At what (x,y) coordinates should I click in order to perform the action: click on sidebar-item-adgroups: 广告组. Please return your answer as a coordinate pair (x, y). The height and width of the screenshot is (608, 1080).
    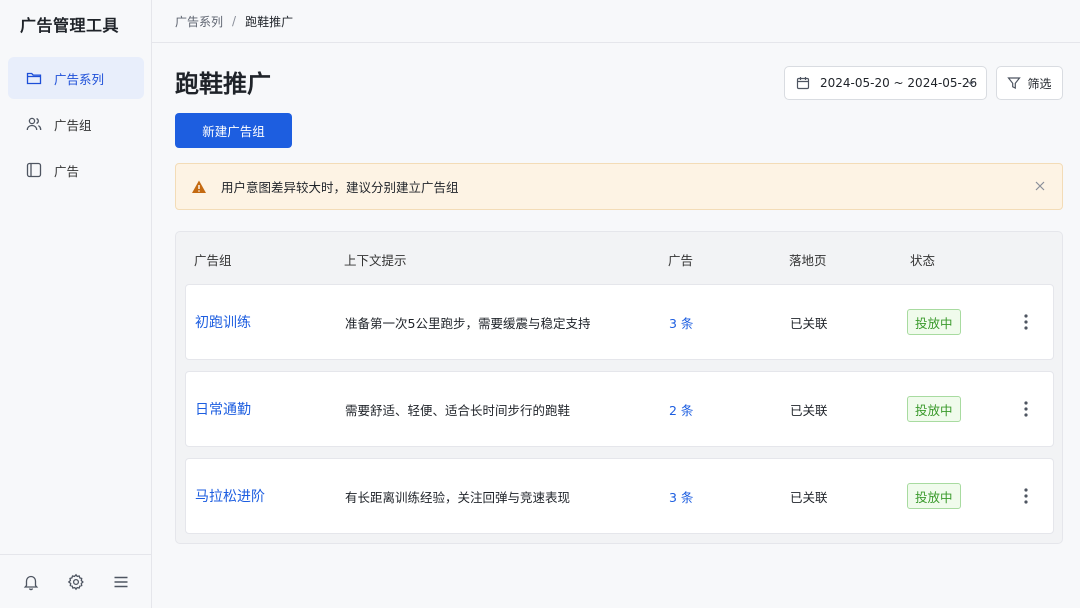
    Looking at the image, I should click on (76, 124).